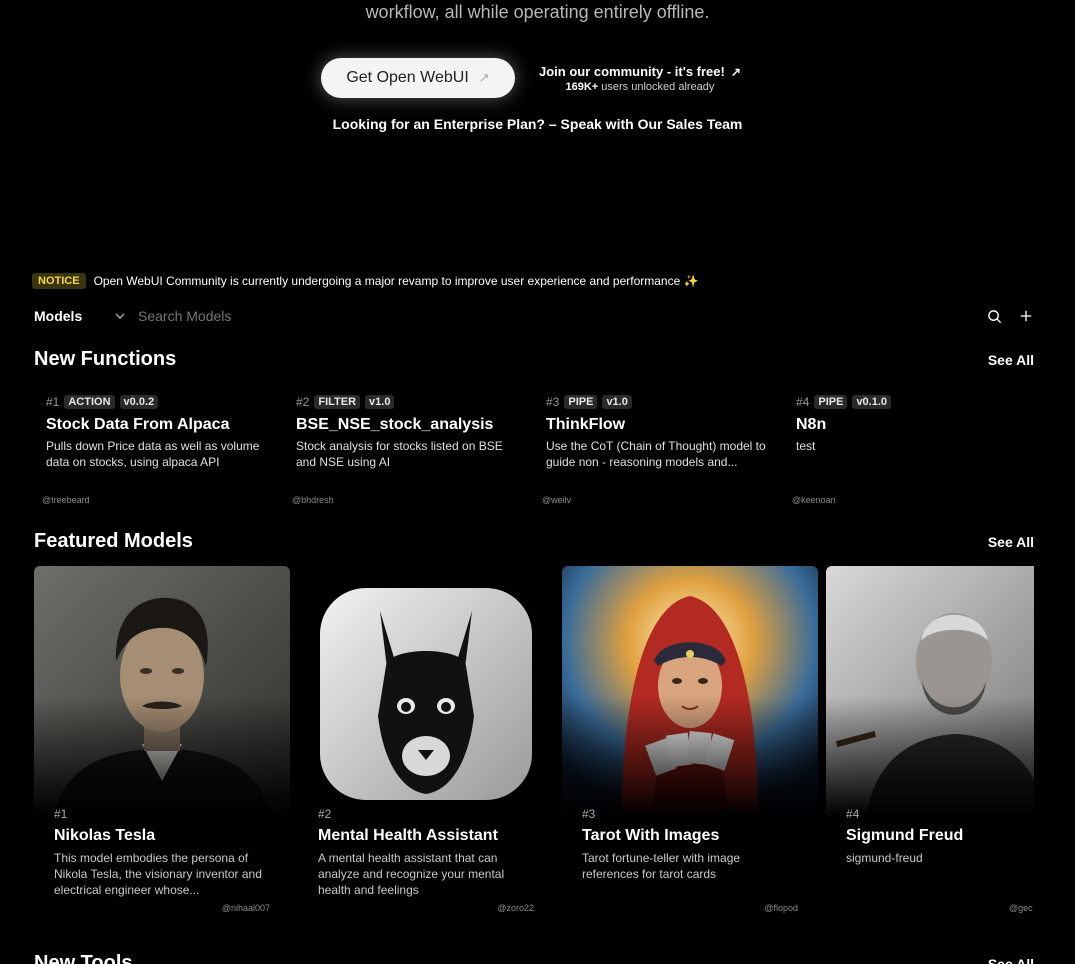 This screenshot has width=1075, height=964. What do you see at coordinates (582, 86) in the screenshot?
I see `community-count: 169K+` at bounding box center [582, 86].